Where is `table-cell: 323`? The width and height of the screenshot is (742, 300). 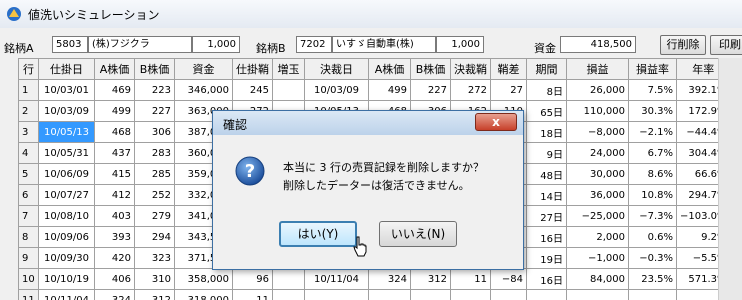 table-cell: 323 is located at coordinates (154, 258).